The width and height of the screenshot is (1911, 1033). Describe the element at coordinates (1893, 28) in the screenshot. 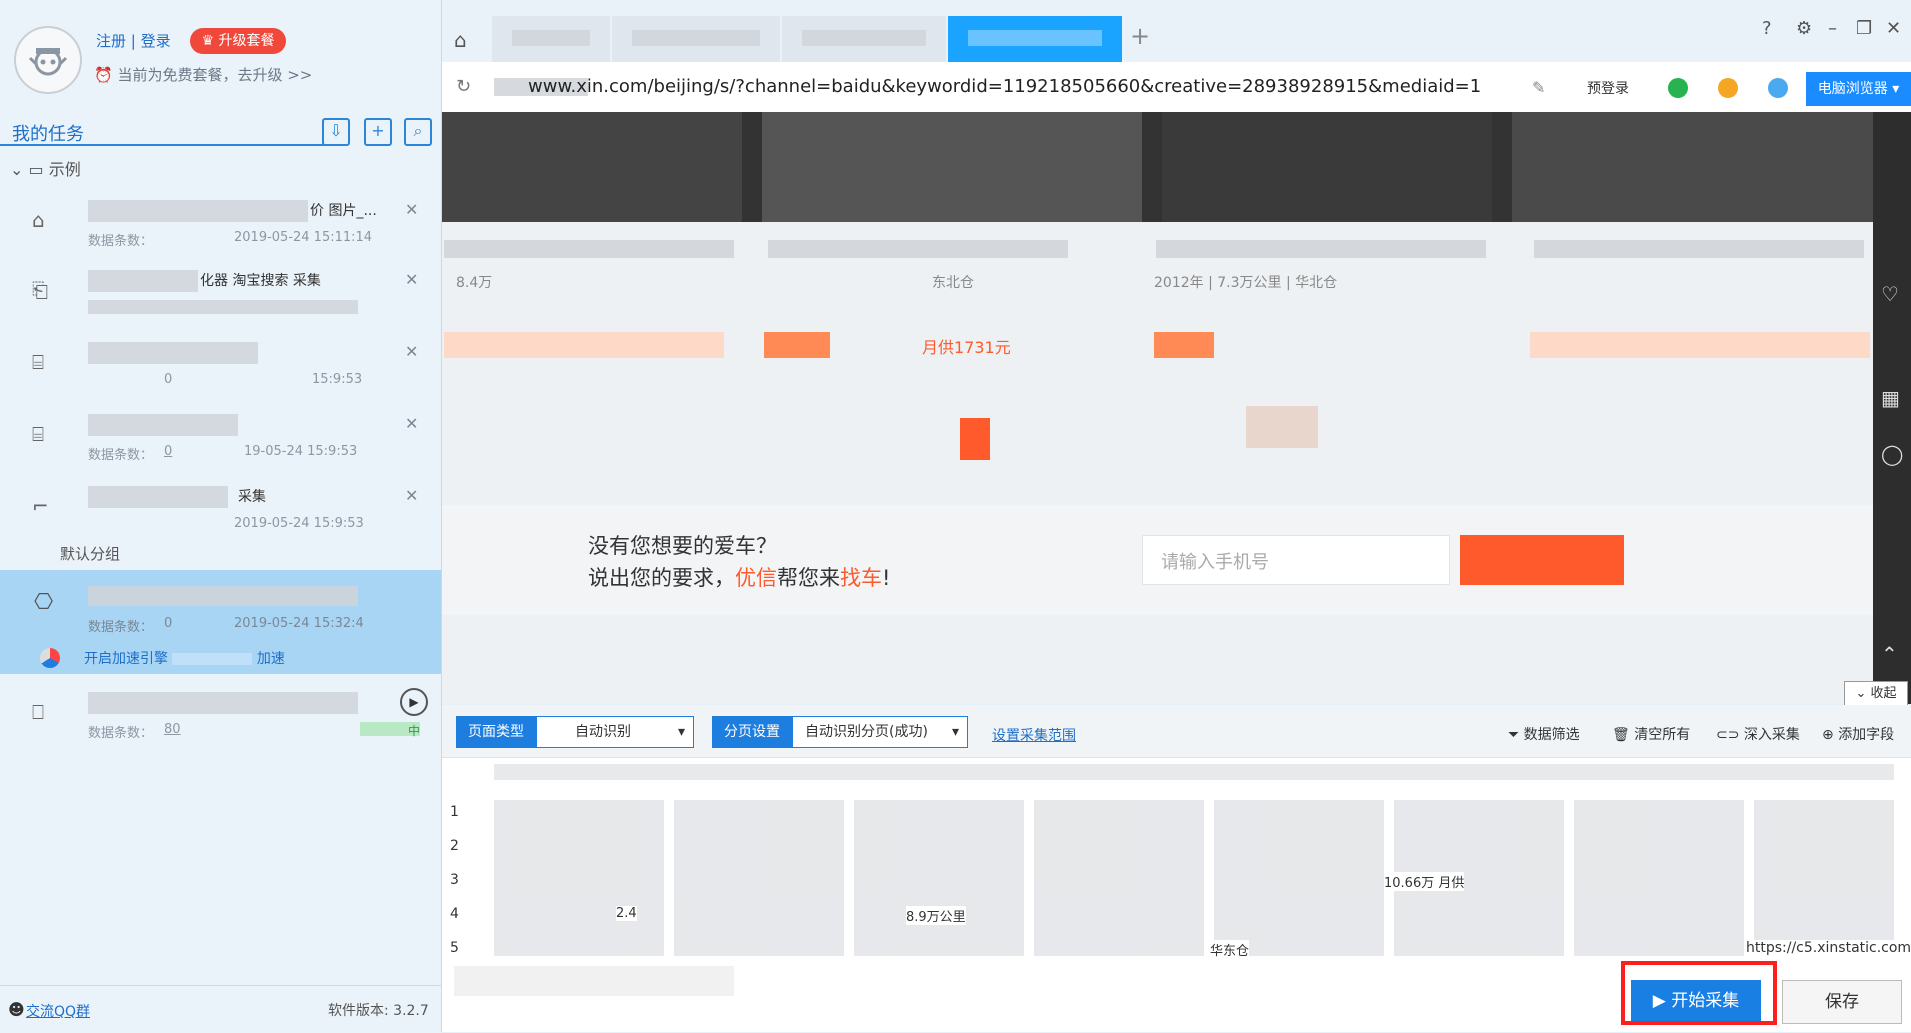

I see `close-window-icon: ✕` at that location.